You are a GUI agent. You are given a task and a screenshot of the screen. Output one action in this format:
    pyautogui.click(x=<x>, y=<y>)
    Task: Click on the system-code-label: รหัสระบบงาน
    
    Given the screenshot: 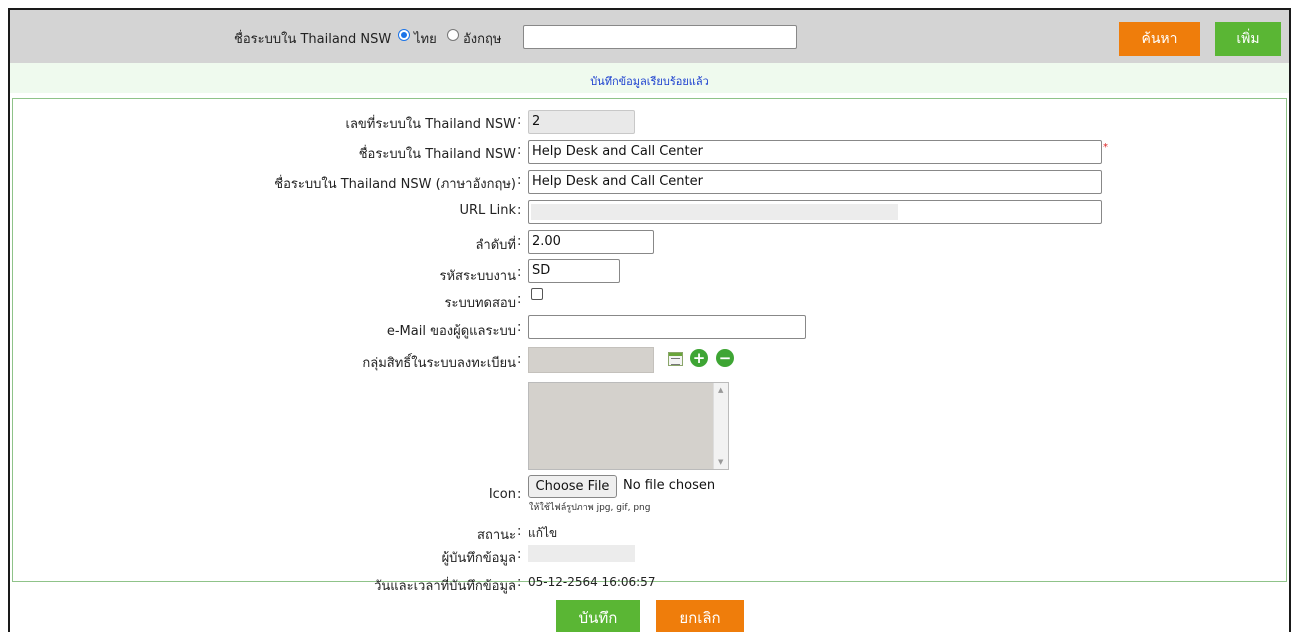 What is the action you would take?
    pyautogui.click(x=478, y=276)
    